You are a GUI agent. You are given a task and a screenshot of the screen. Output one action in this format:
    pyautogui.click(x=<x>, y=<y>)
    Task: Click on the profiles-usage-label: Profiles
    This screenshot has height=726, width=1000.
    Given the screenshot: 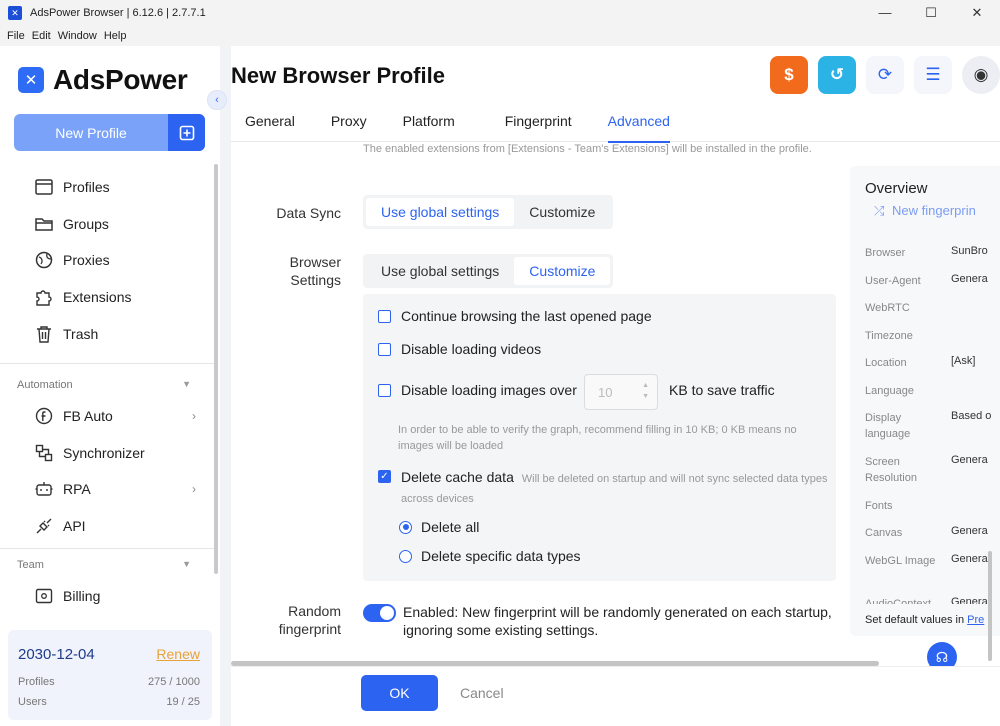 What is the action you would take?
    pyautogui.click(x=36, y=682)
    